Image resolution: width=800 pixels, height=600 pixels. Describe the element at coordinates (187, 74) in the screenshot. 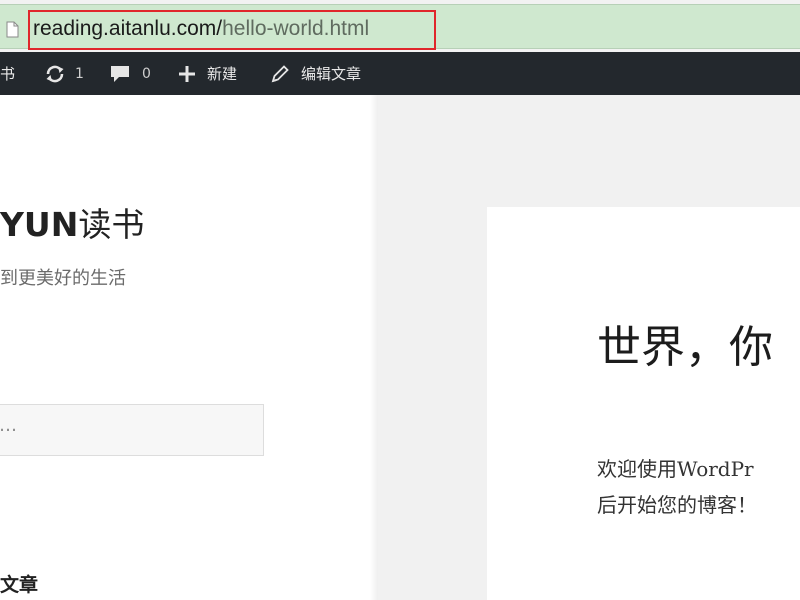

I see `plus-icon` at that location.